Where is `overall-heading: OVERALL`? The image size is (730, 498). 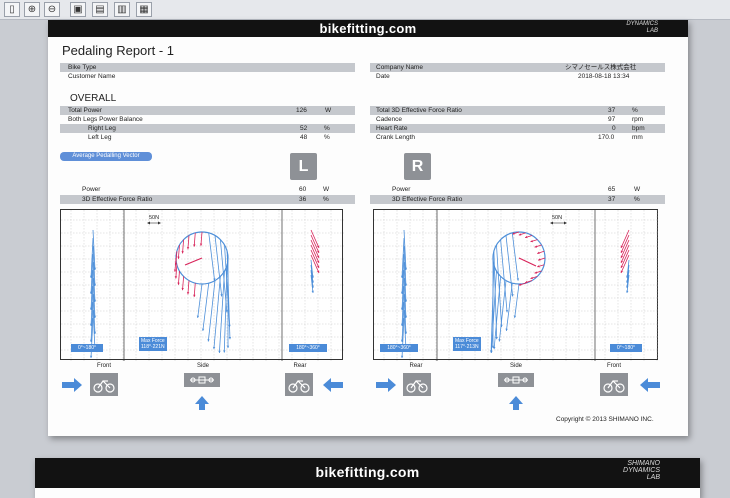
overall-heading: OVERALL is located at coordinates (93, 98).